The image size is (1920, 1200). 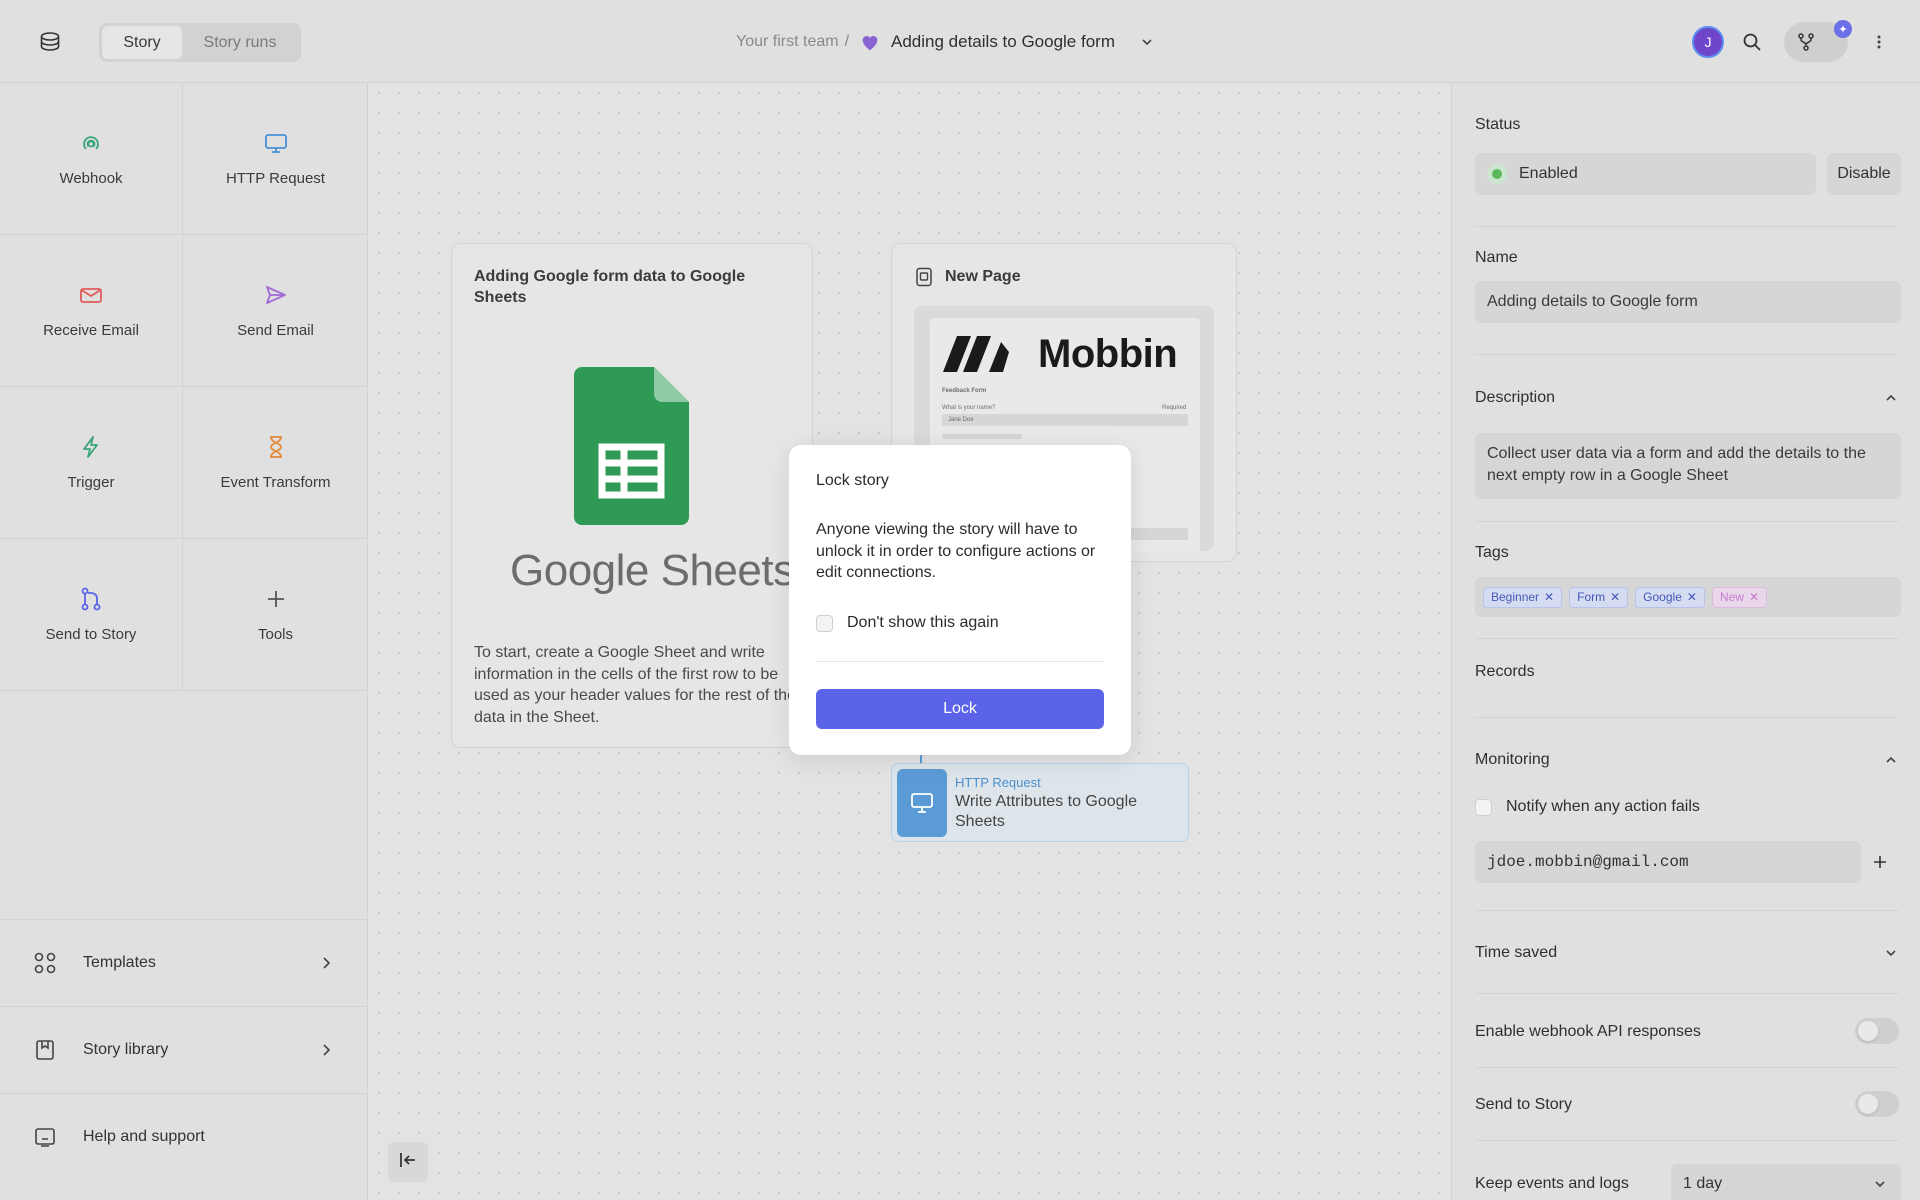 I want to click on tile-label: Trigger, so click(x=91, y=482).